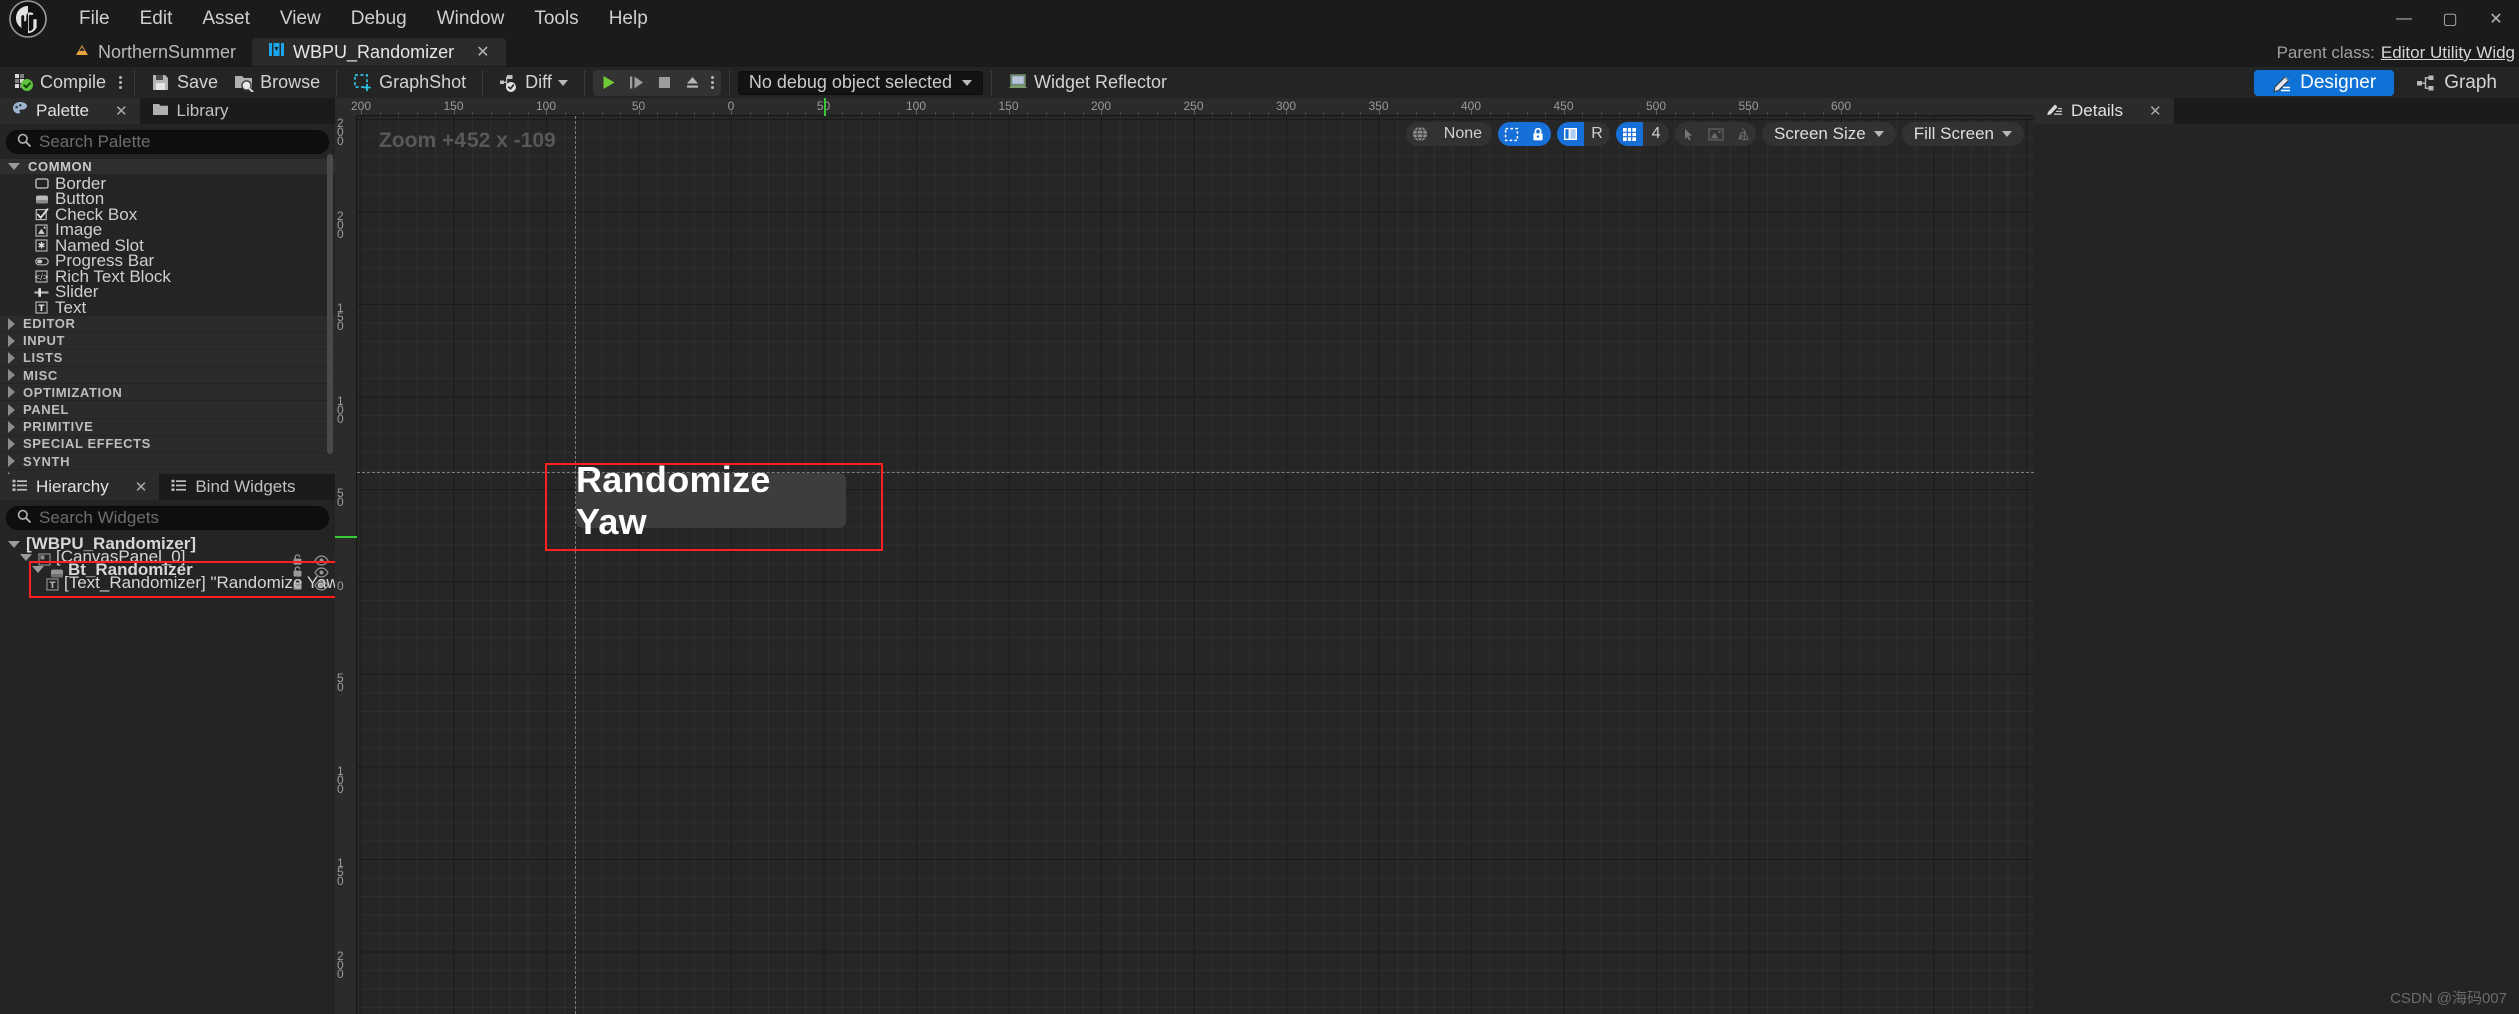 The width and height of the screenshot is (2519, 1014). What do you see at coordinates (713, 82) in the screenshot?
I see `play-options-button` at bounding box center [713, 82].